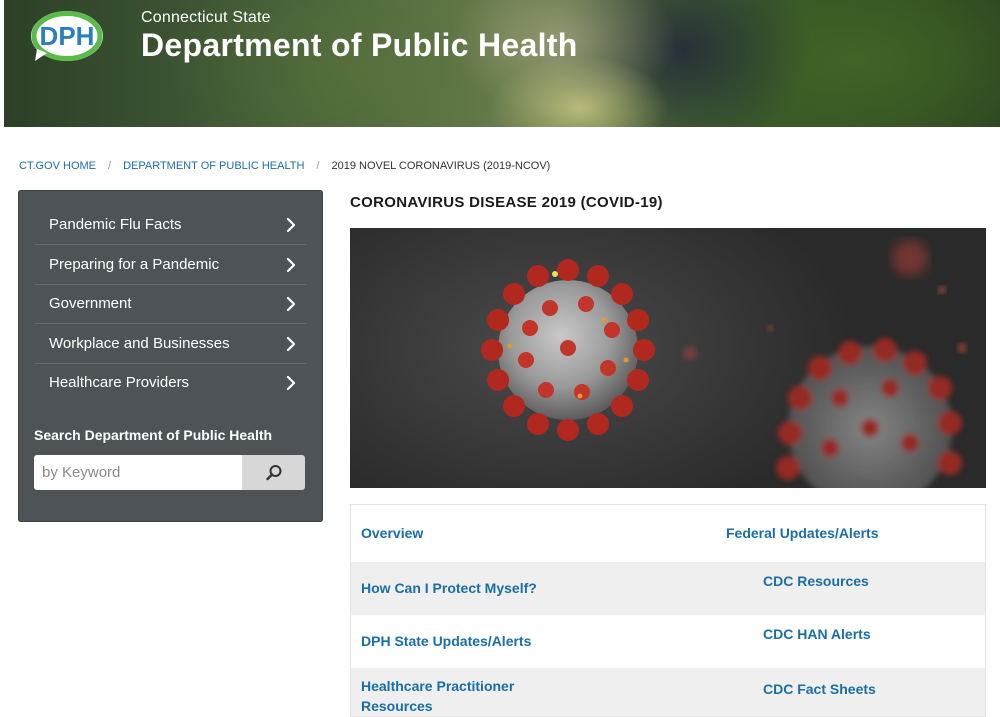 The image size is (1000, 717). Describe the element at coordinates (57, 166) in the screenshot. I see `breadcrumb-ct-gov-home: CT.GOV HOME` at that location.